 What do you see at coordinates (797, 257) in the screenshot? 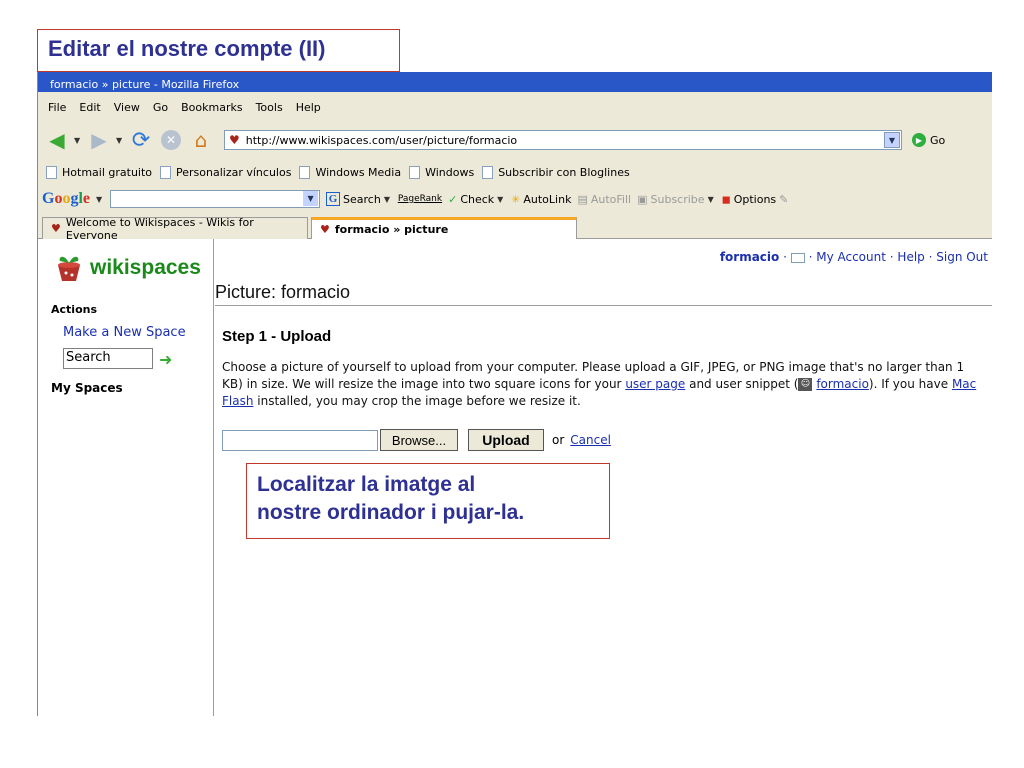
I see `mail-icon` at bounding box center [797, 257].